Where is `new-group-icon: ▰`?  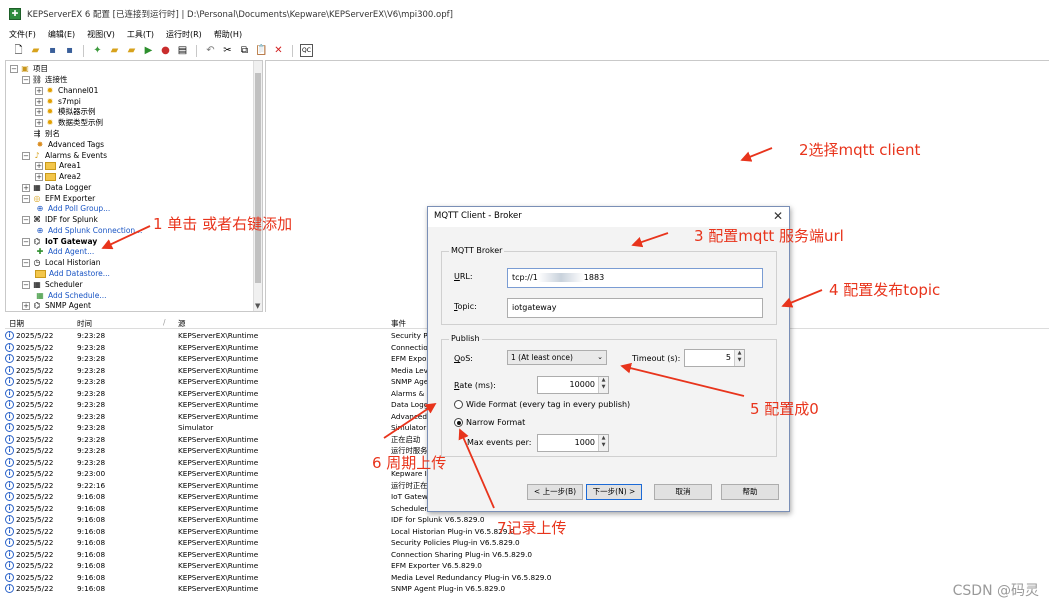
new-group-icon: ▰ is located at coordinates (131, 50).